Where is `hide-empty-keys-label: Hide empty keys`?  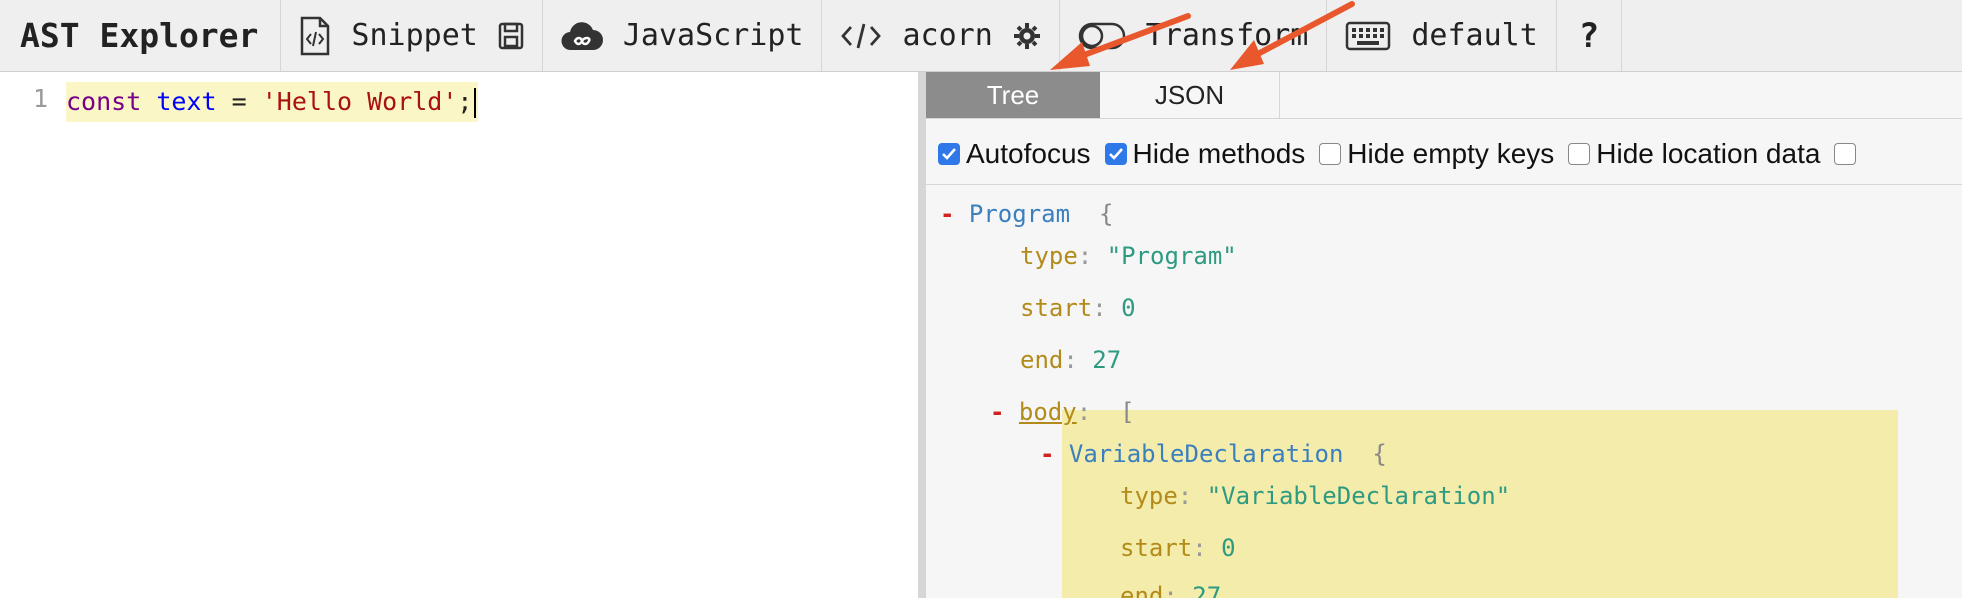 hide-empty-keys-label: Hide empty keys is located at coordinates (1451, 153).